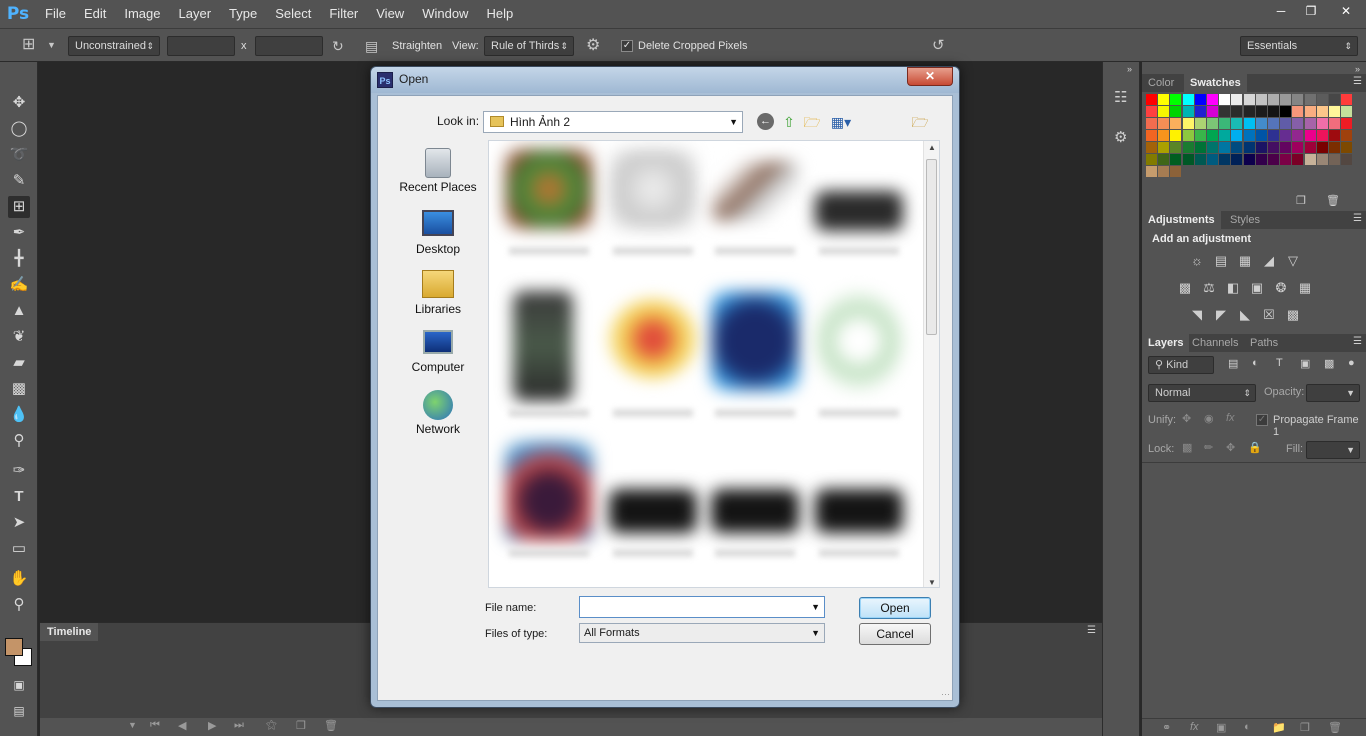 The height and width of the screenshot is (736, 1366). I want to click on properties-panel-icon: ⚙, so click(1120, 137).